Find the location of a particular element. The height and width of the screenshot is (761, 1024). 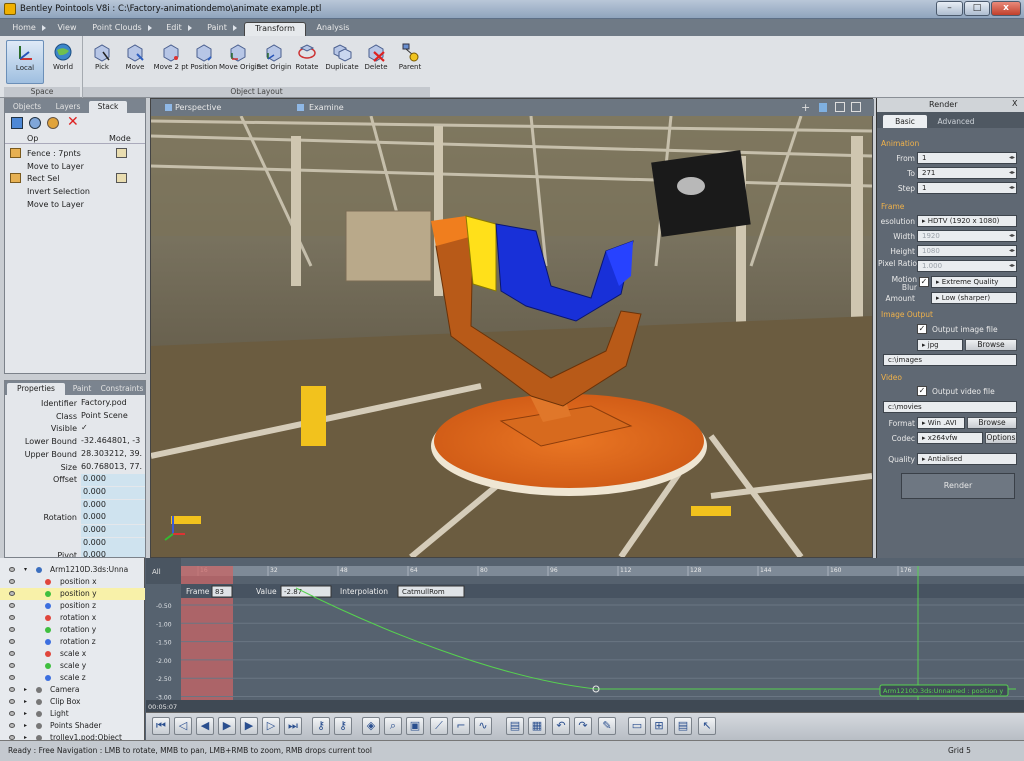

stack-add-icon is located at coordinates (17, 123).